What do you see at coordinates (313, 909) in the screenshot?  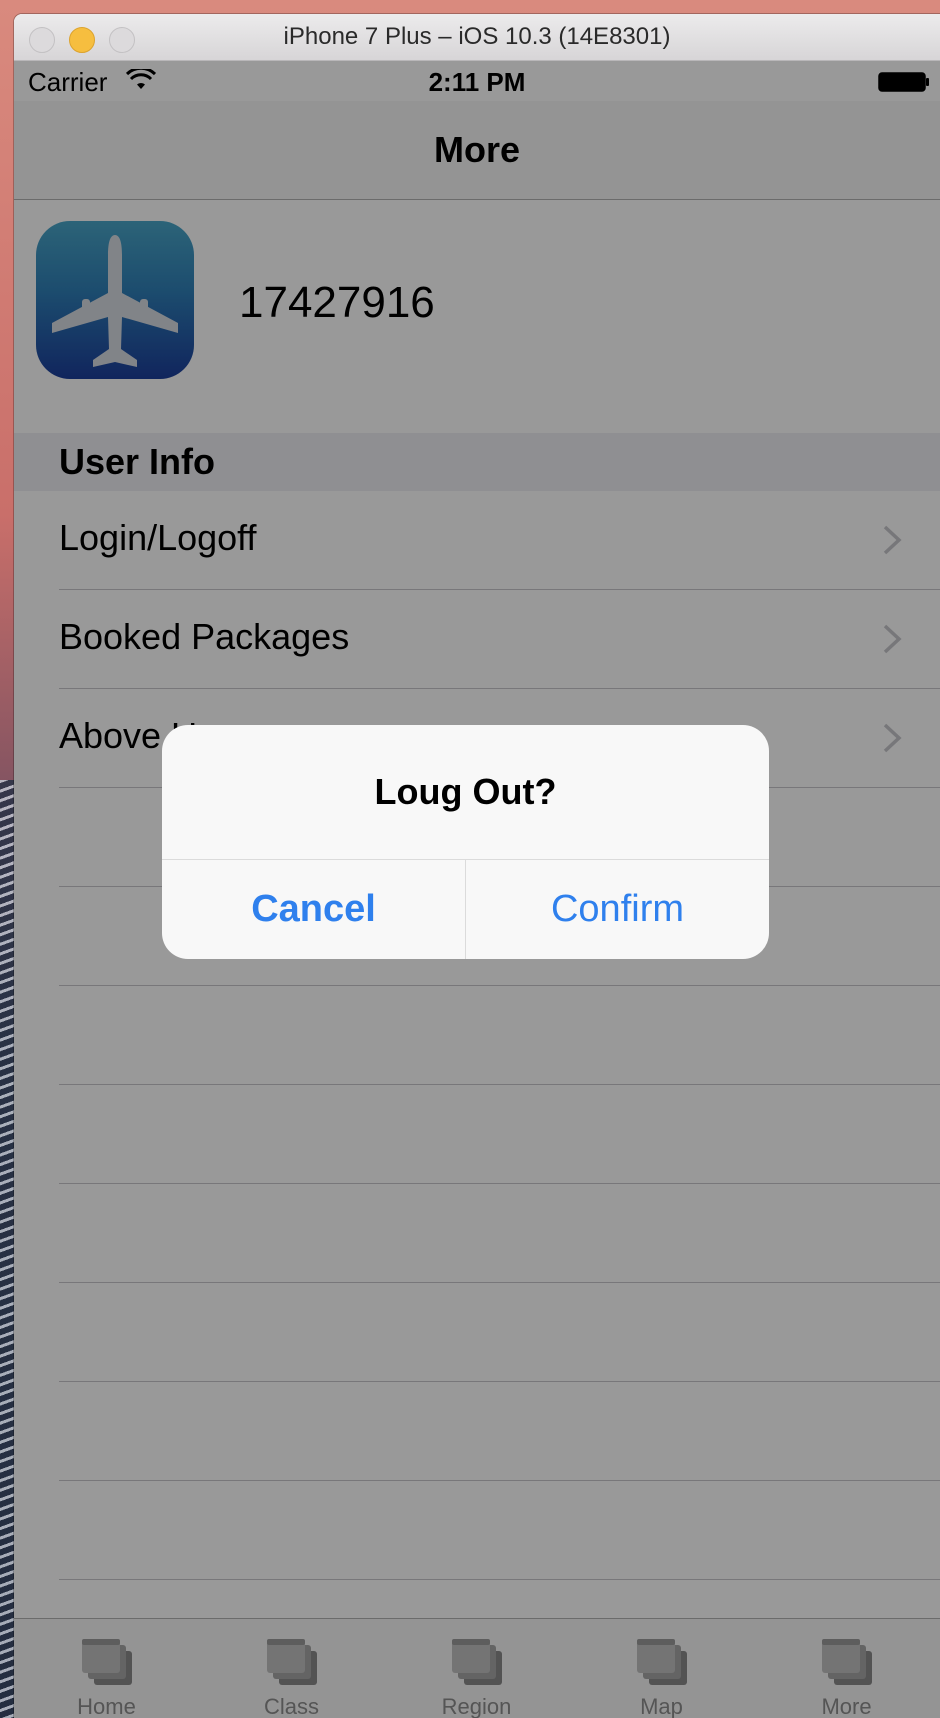 I see `cancel-button: Cancel` at bounding box center [313, 909].